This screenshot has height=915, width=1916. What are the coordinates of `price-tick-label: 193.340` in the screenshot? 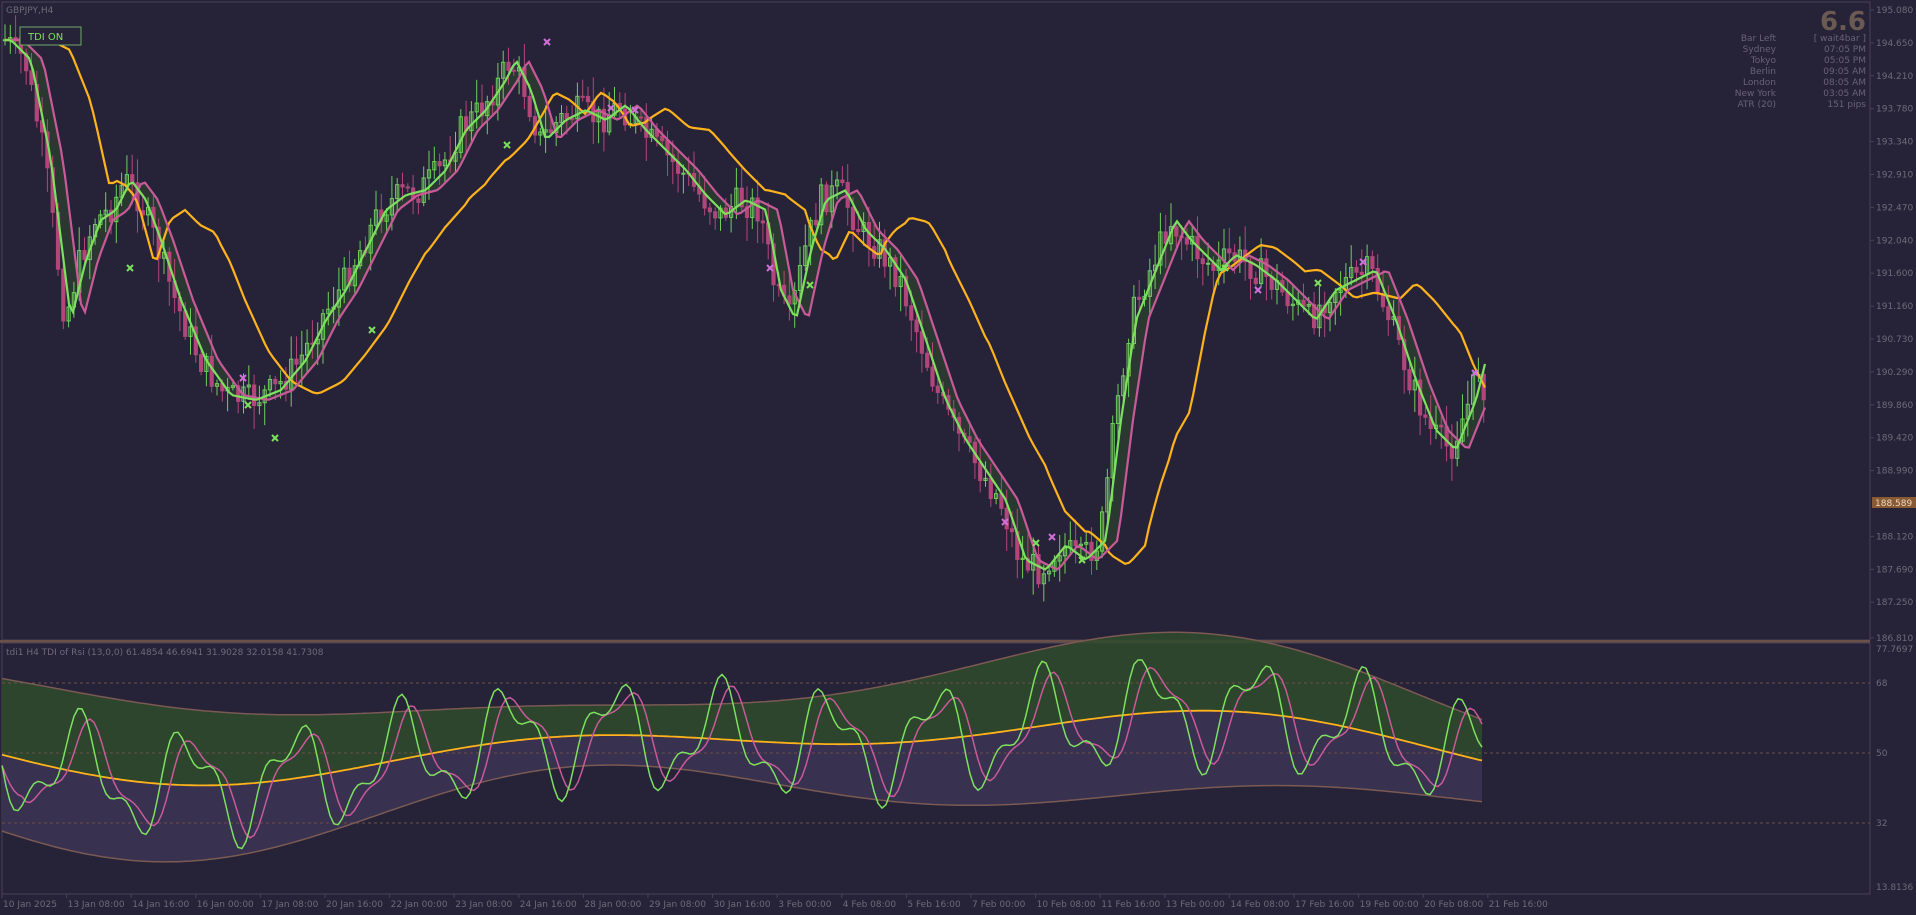 It's located at (1894, 143).